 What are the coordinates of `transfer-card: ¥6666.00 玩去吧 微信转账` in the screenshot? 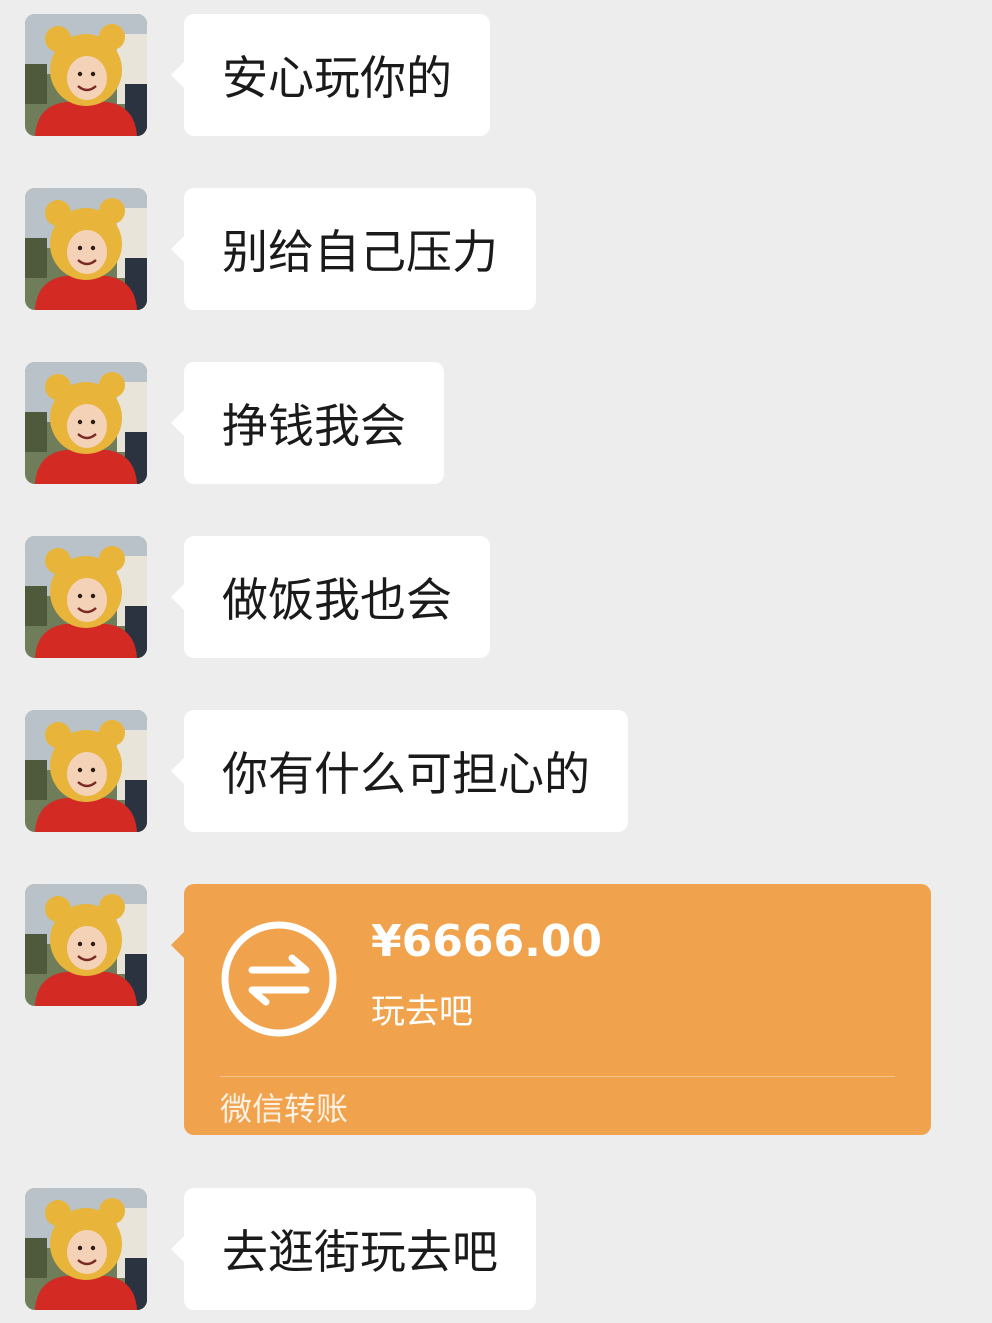 It's located at (551, 1009).